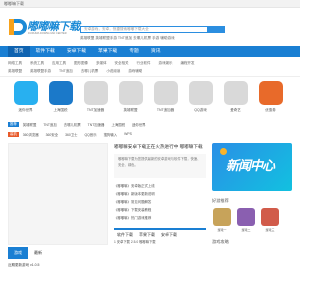  Describe the element at coordinates (43, 28) in the screenshot. I see `site-logo: 嘟嘟嘛下载 DUDUMA DOWNLOAD CENTER` at that location.